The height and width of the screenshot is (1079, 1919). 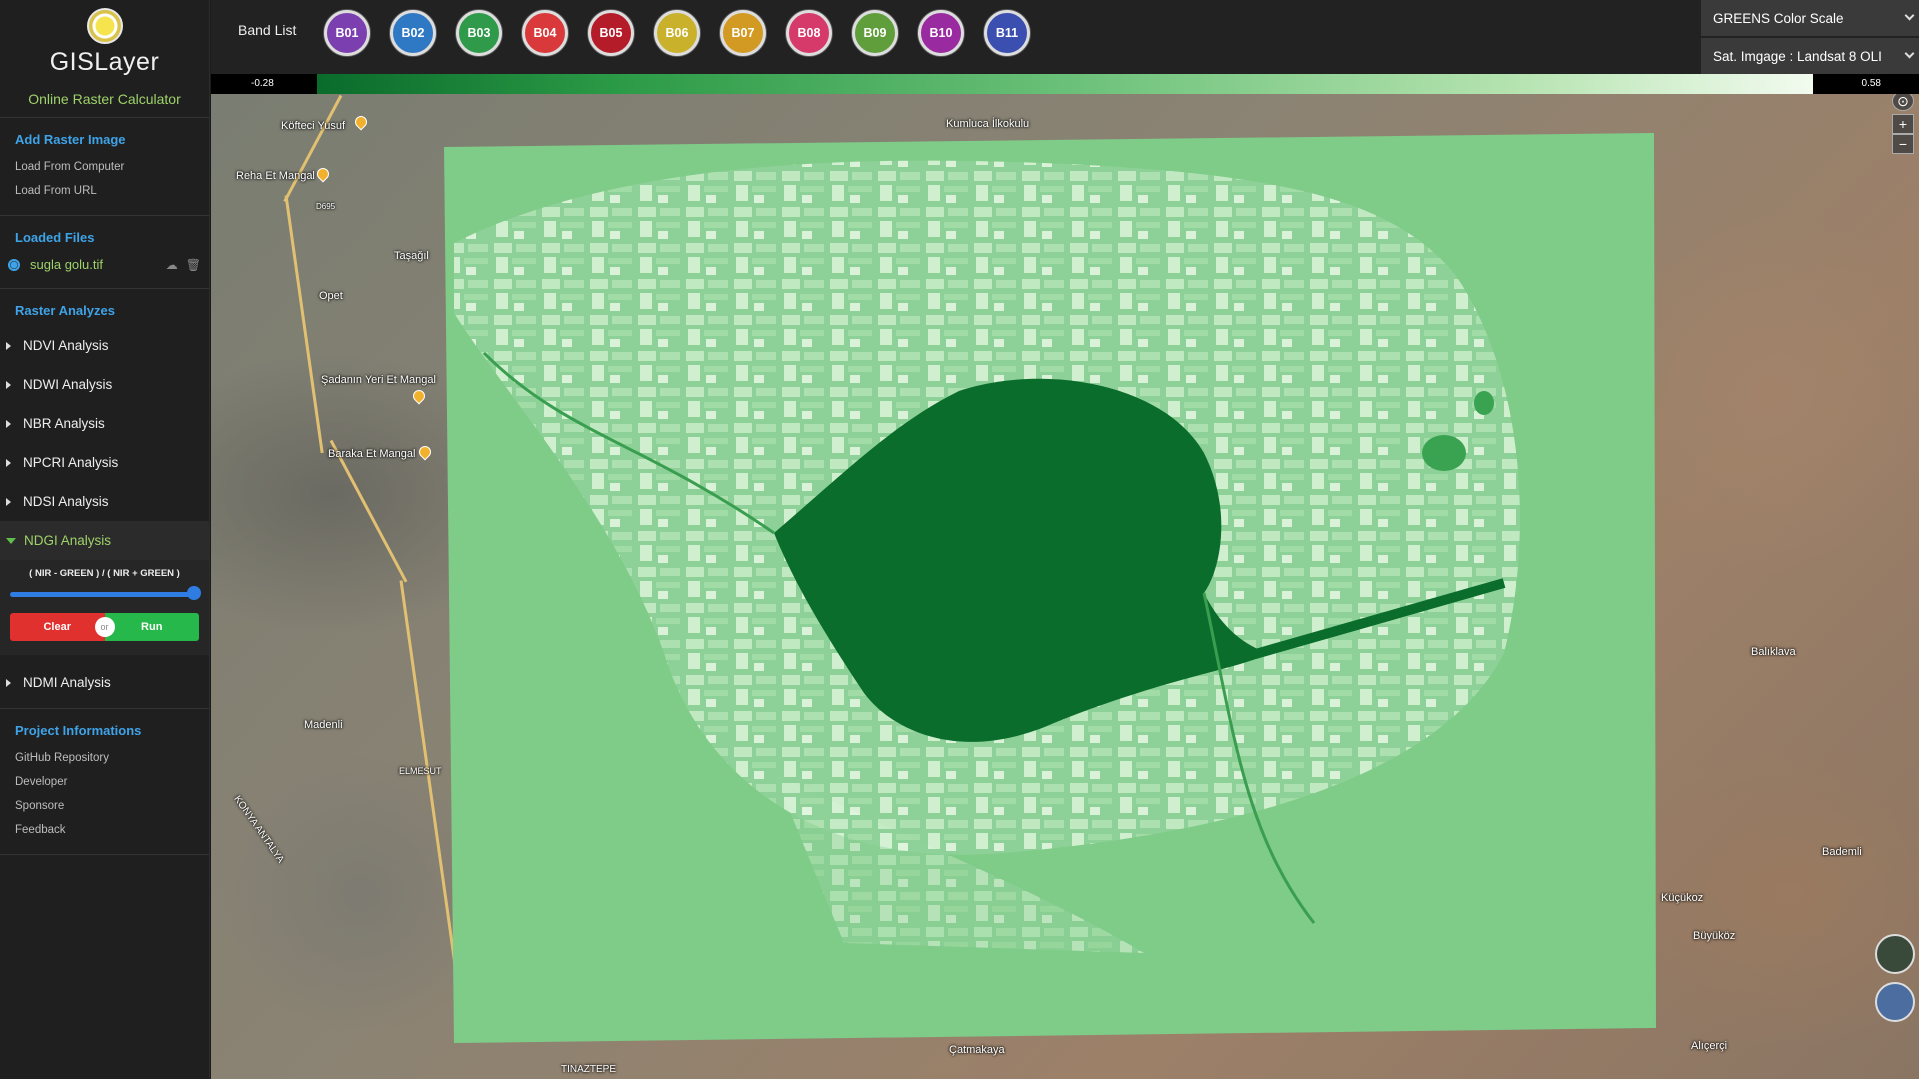 I want to click on app-subtitle: Online Raster Calculator, so click(x=104, y=99).